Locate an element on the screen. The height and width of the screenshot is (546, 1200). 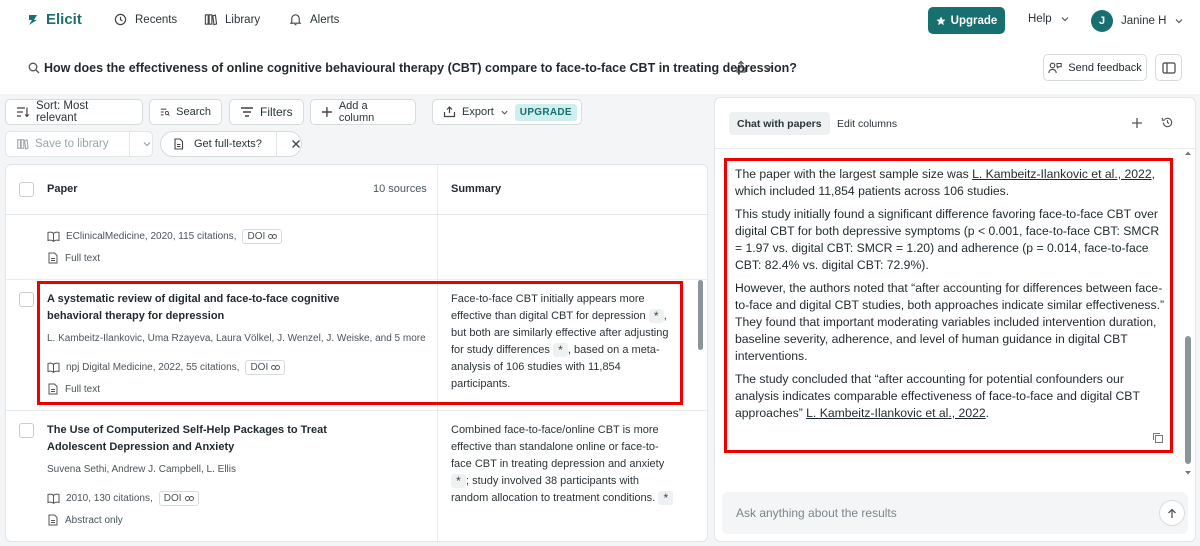
get-fulltexts-chip: Get full-texts? is located at coordinates (231, 144).